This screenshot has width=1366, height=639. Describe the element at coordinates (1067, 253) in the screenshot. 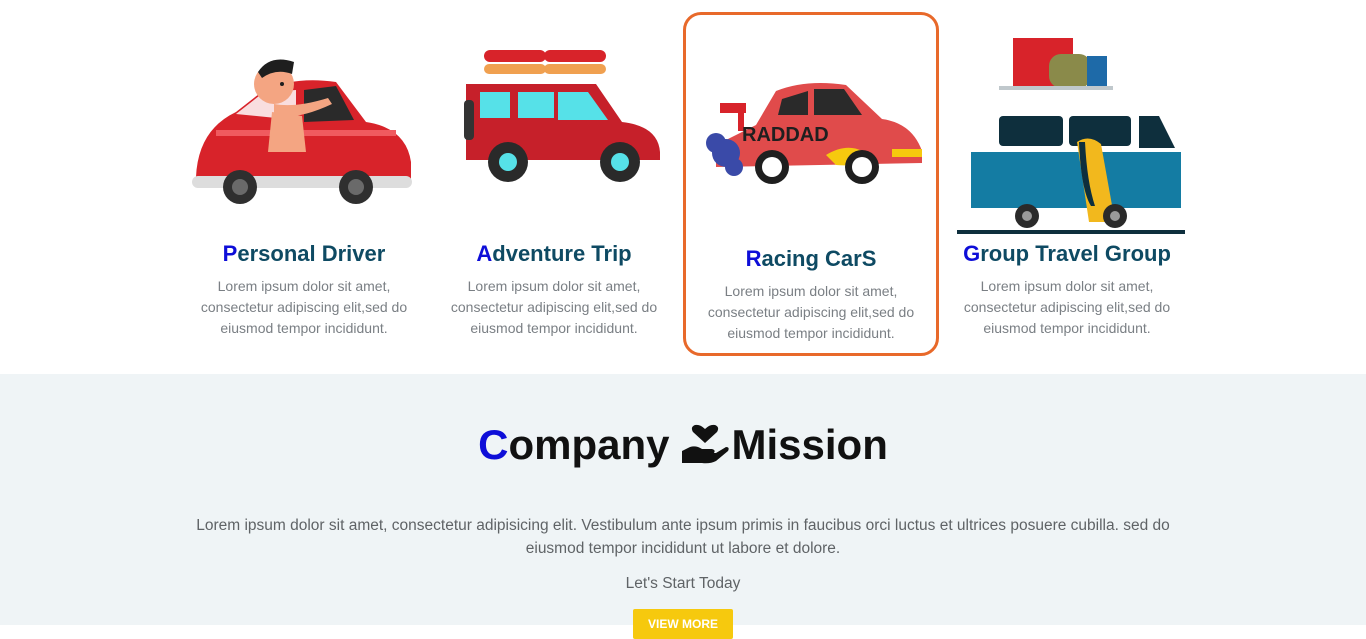

I see `service-title: Group Travel Group` at that location.